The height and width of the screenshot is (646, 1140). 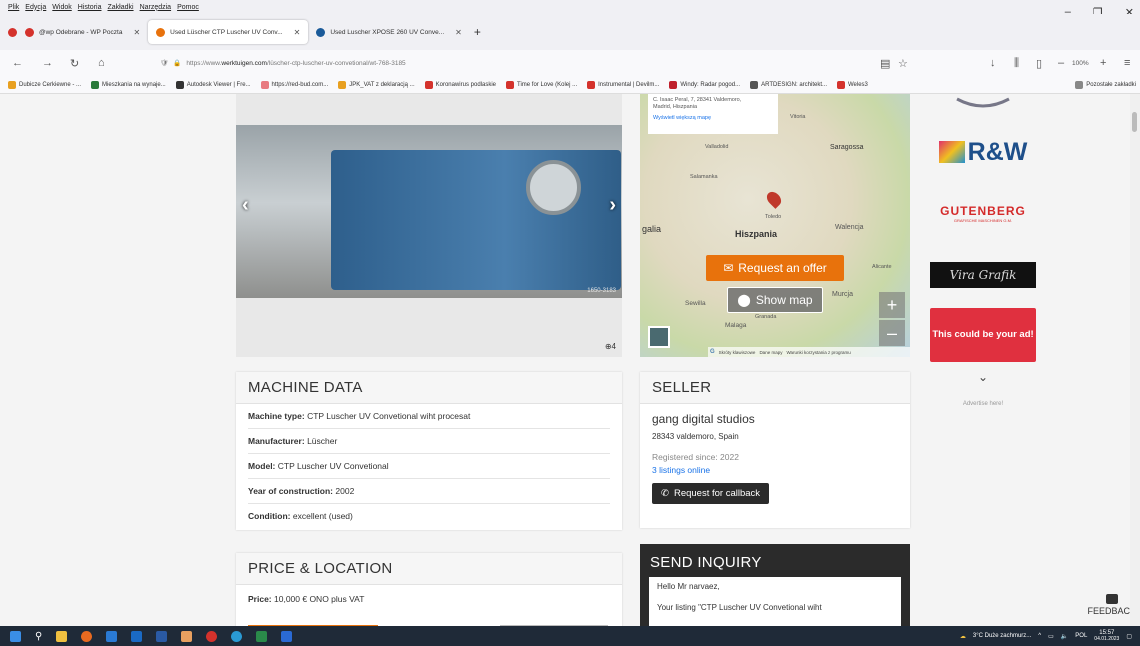 What do you see at coordinates (476, 220) in the screenshot?
I see `machine-image` at bounding box center [476, 220].